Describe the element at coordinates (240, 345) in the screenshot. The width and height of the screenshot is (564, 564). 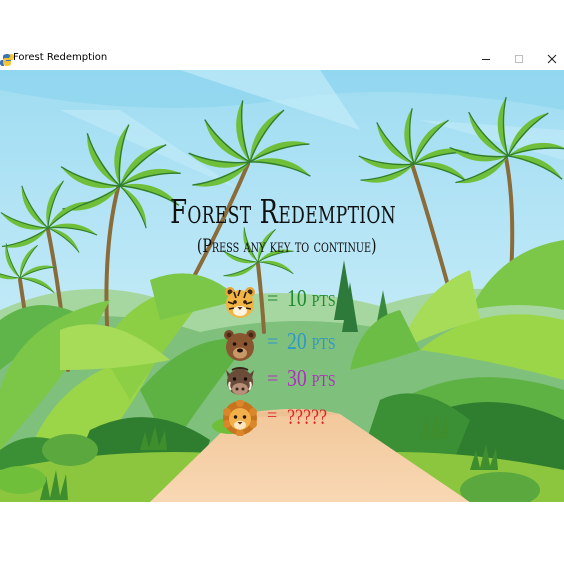
I see `bear-icon` at that location.